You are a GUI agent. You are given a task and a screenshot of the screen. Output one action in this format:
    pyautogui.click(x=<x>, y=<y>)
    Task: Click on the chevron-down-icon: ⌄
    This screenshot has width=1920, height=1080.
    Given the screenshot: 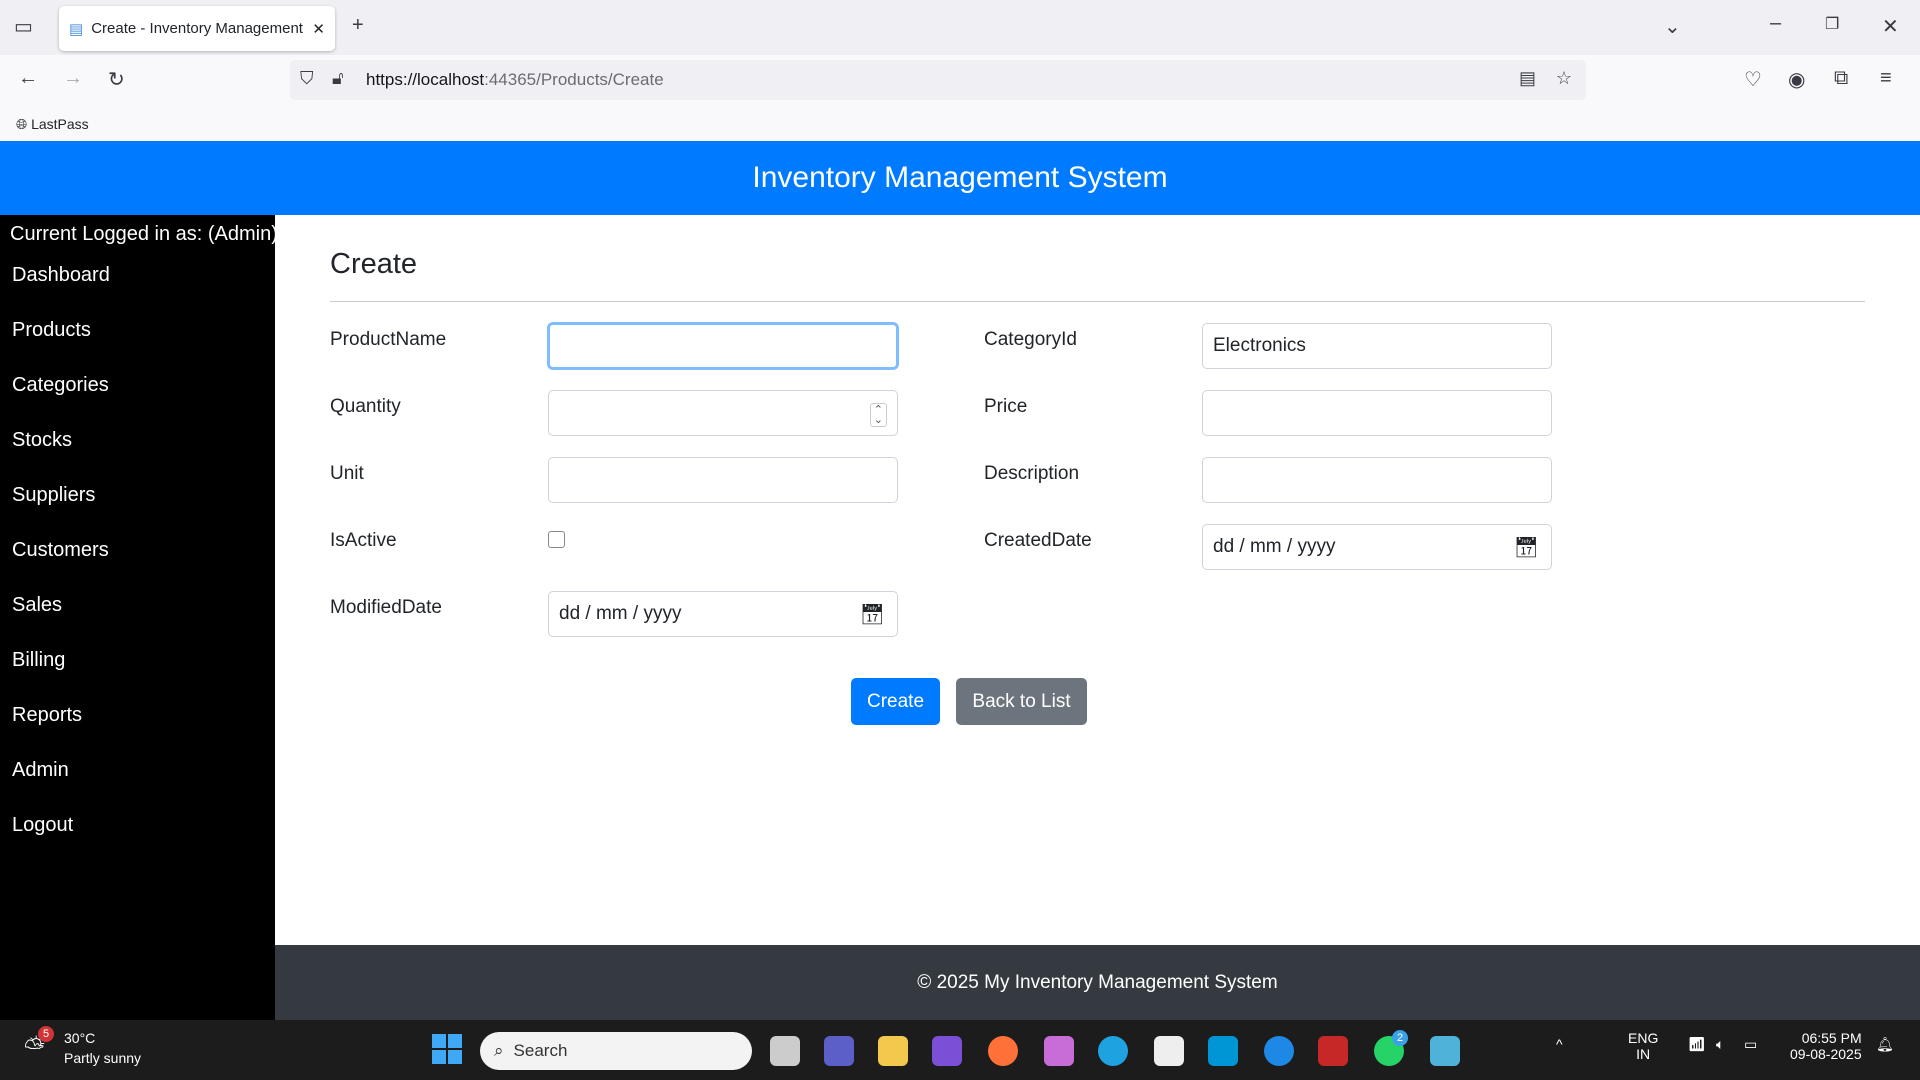 What is the action you would take?
    pyautogui.click(x=1672, y=26)
    